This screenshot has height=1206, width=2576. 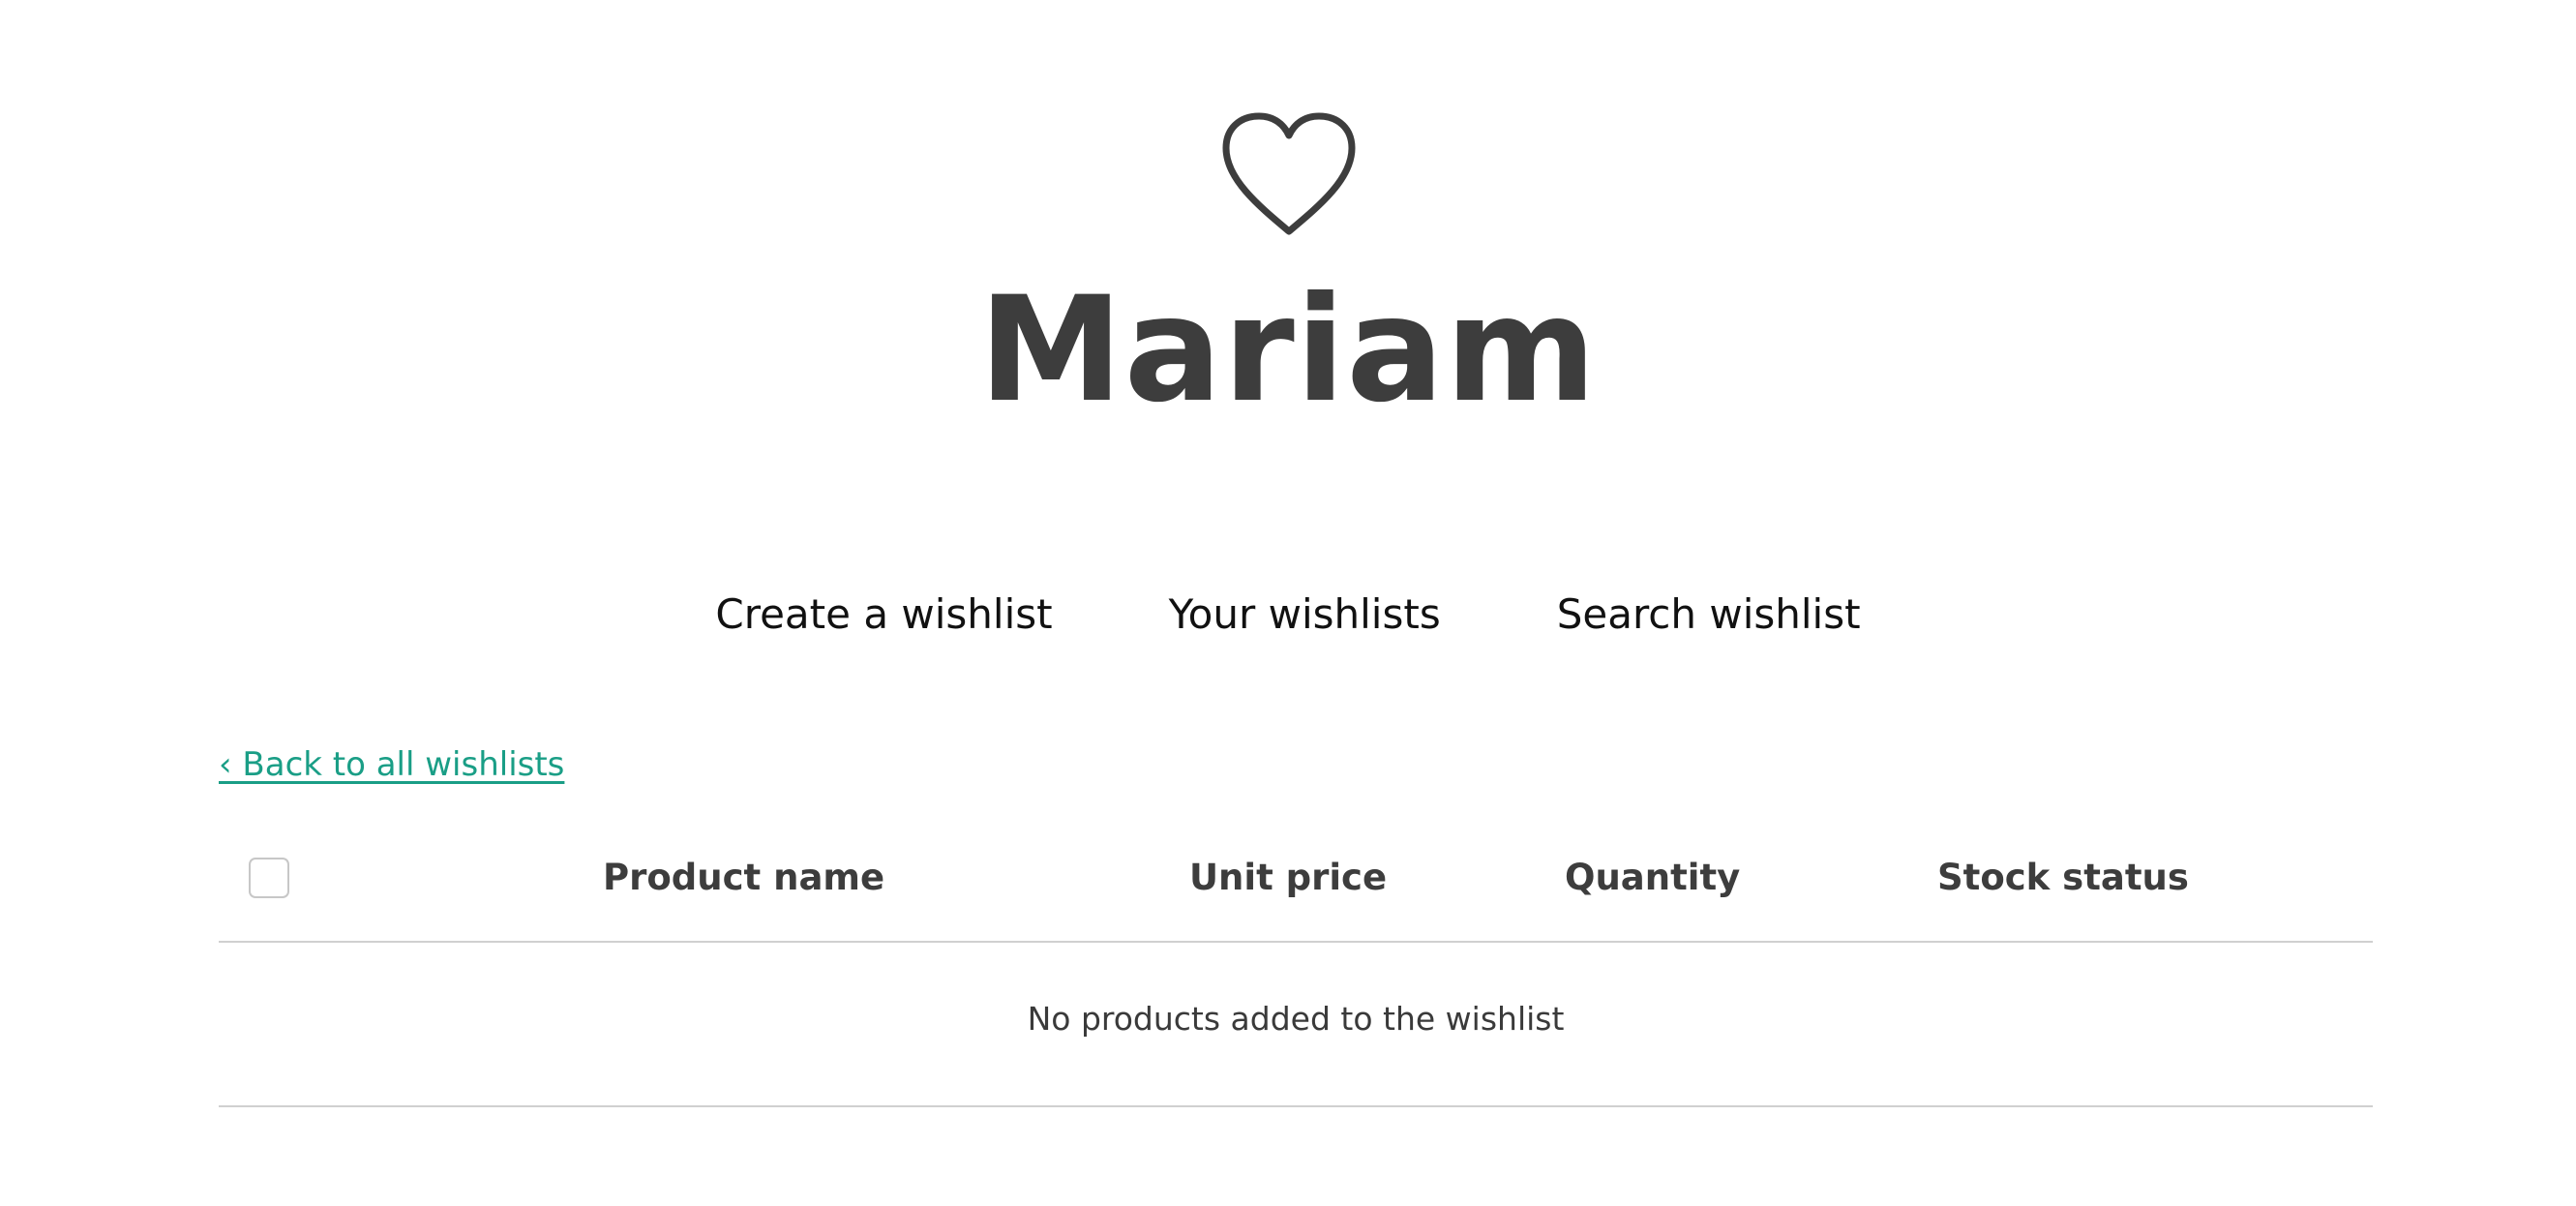 I want to click on select-all-checkbox, so click(x=269, y=878).